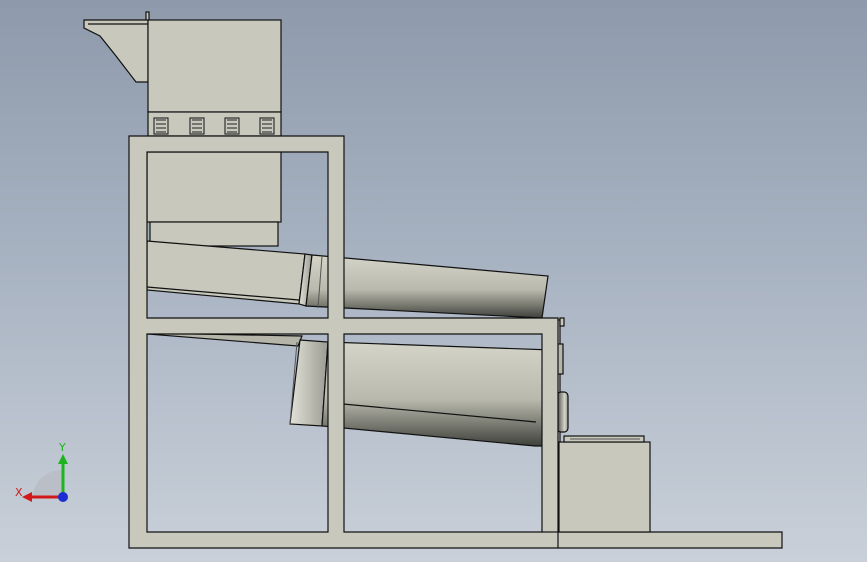 Image resolution: width=867 pixels, height=562 pixels. I want to click on upper-bin, so click(214, 199).